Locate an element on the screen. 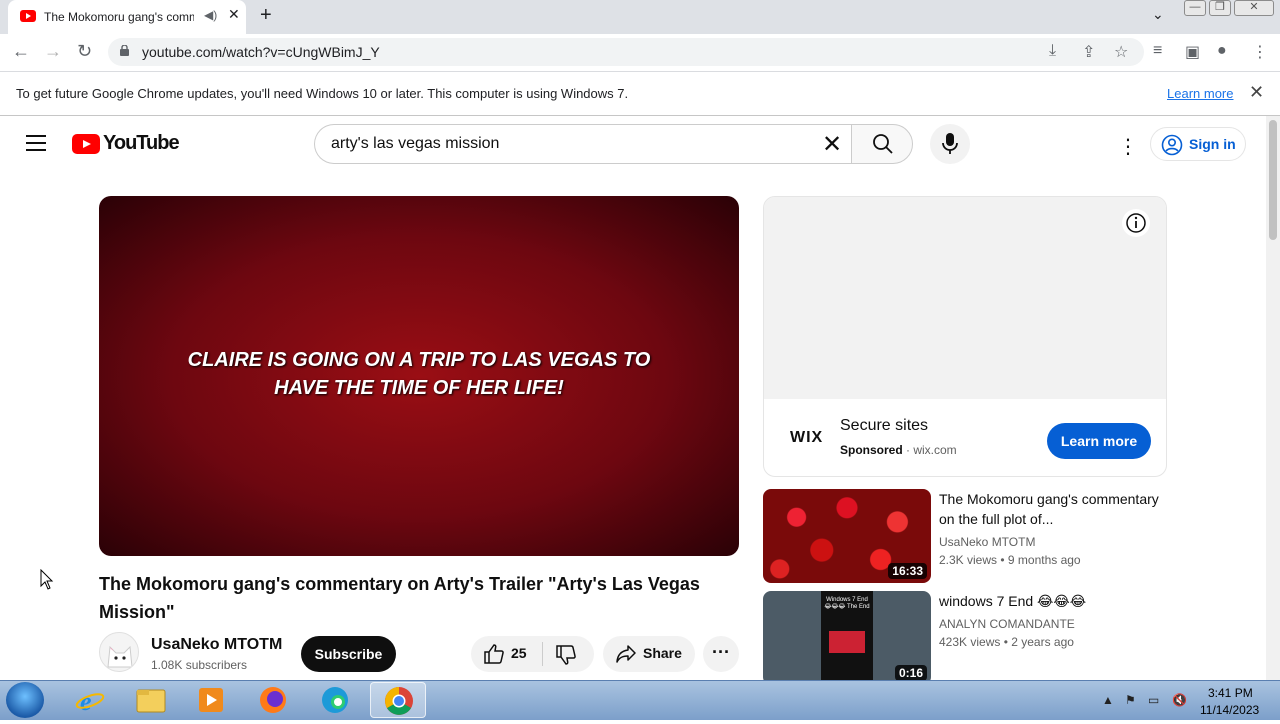 This screenshot has height=724, width=1280. ad-learn-more-button: Learn more is located at coordinates (1099, 441).